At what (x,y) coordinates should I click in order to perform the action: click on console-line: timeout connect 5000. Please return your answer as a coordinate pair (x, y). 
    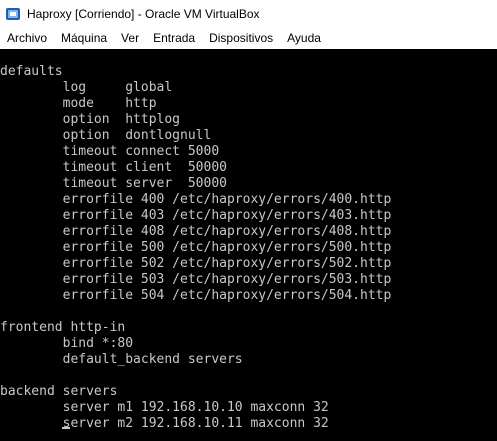
    Looking at the image, I should click on (110, 151).